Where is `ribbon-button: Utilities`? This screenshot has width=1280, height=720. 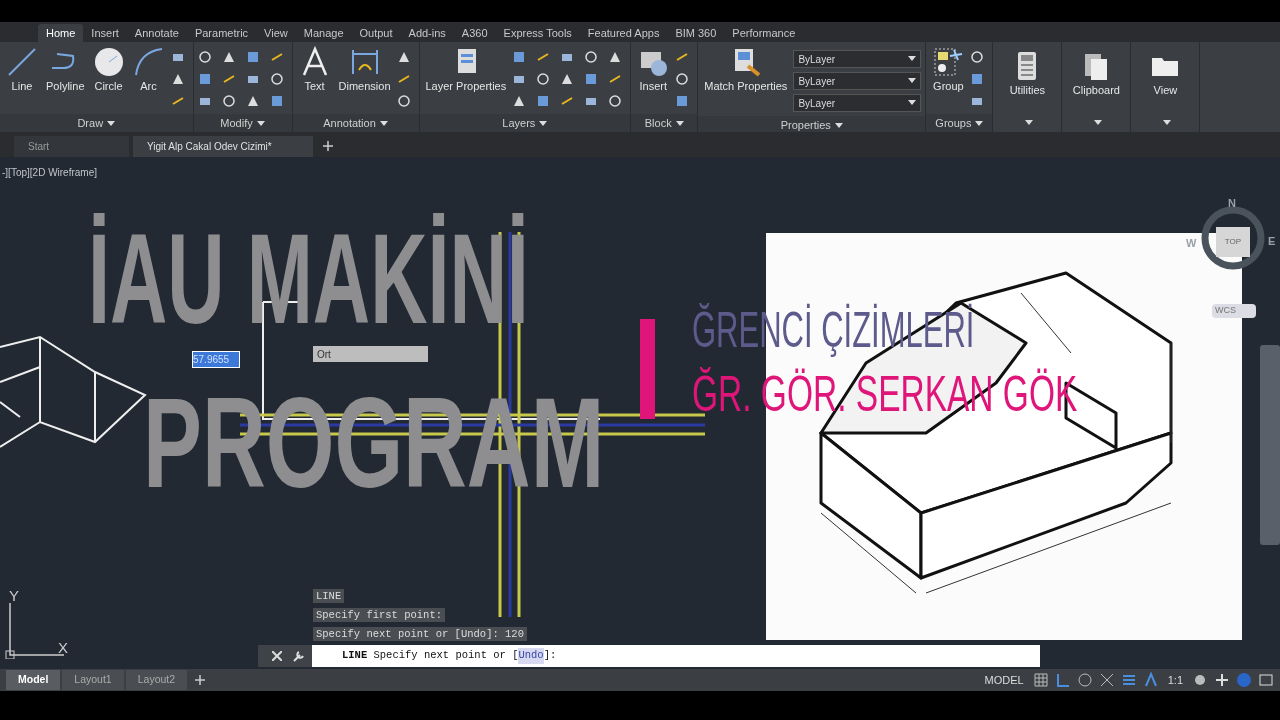 ribbon-button: Utilities is located at coordinates (1027, 71).